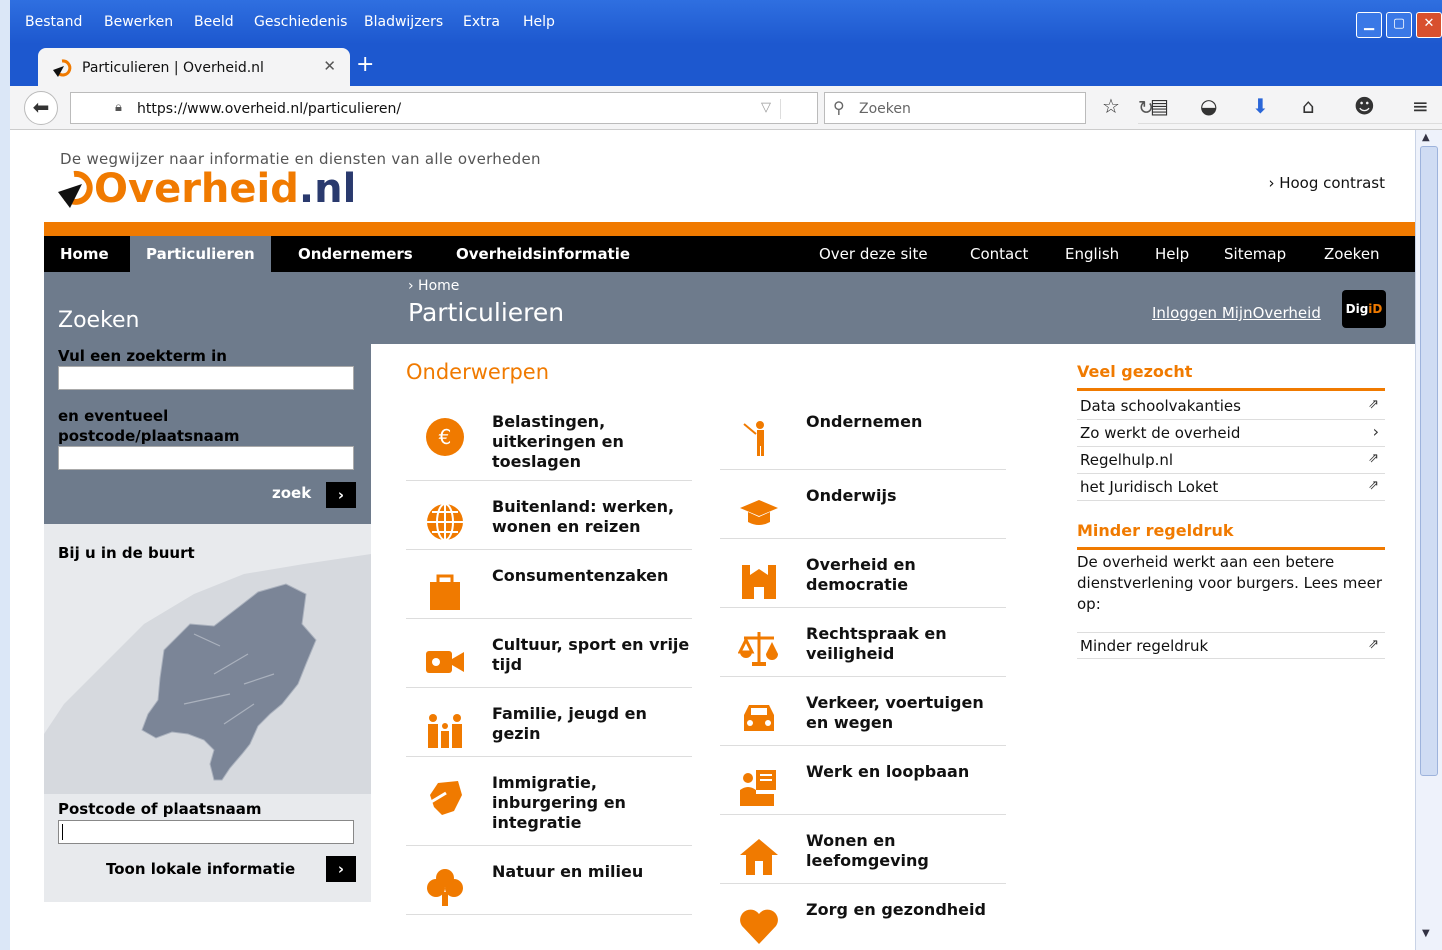  I want to click on video-camera-icon, so click(445, 662).